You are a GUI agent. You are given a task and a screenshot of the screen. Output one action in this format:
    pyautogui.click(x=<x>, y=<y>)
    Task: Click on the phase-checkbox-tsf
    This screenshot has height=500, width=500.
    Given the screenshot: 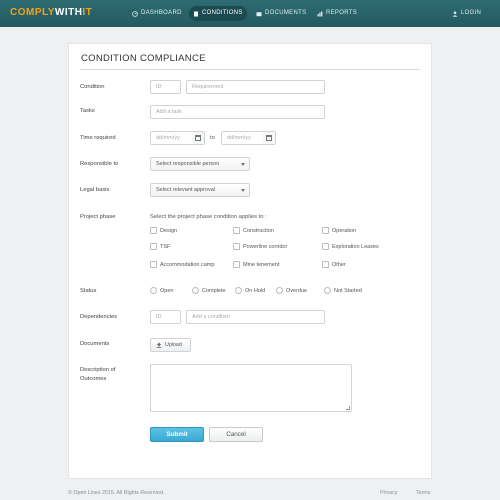 What is the action you would take?
    pyautogui.click(x=153, y=246)
    